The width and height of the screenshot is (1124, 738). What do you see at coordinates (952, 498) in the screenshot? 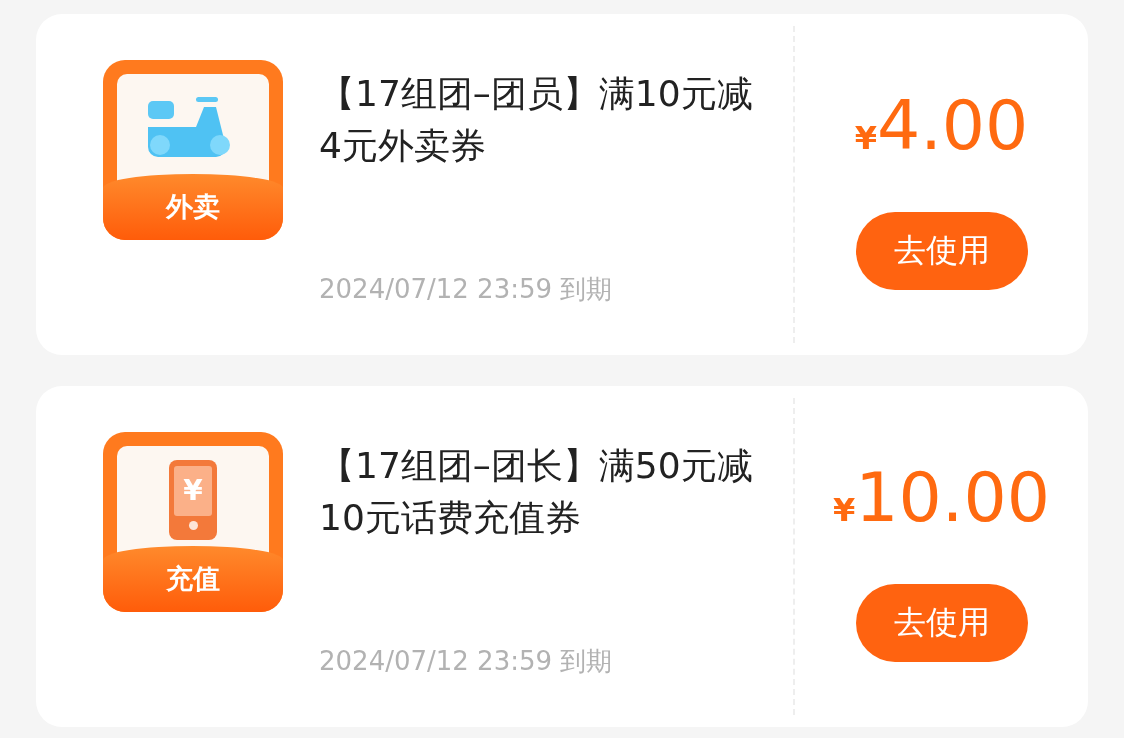
I see `coupon-amount: 10.00` at bounding box center [952, 498].